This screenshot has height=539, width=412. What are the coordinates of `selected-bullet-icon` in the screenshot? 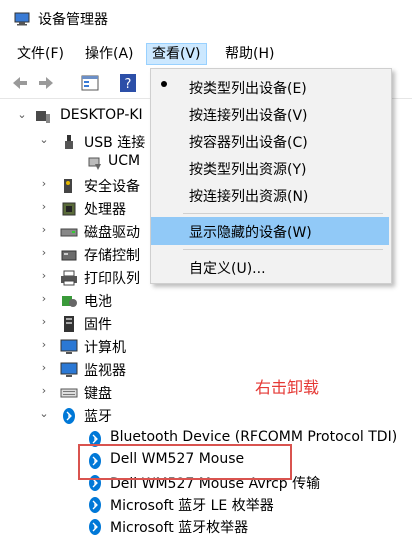 It's located at (164, 84).